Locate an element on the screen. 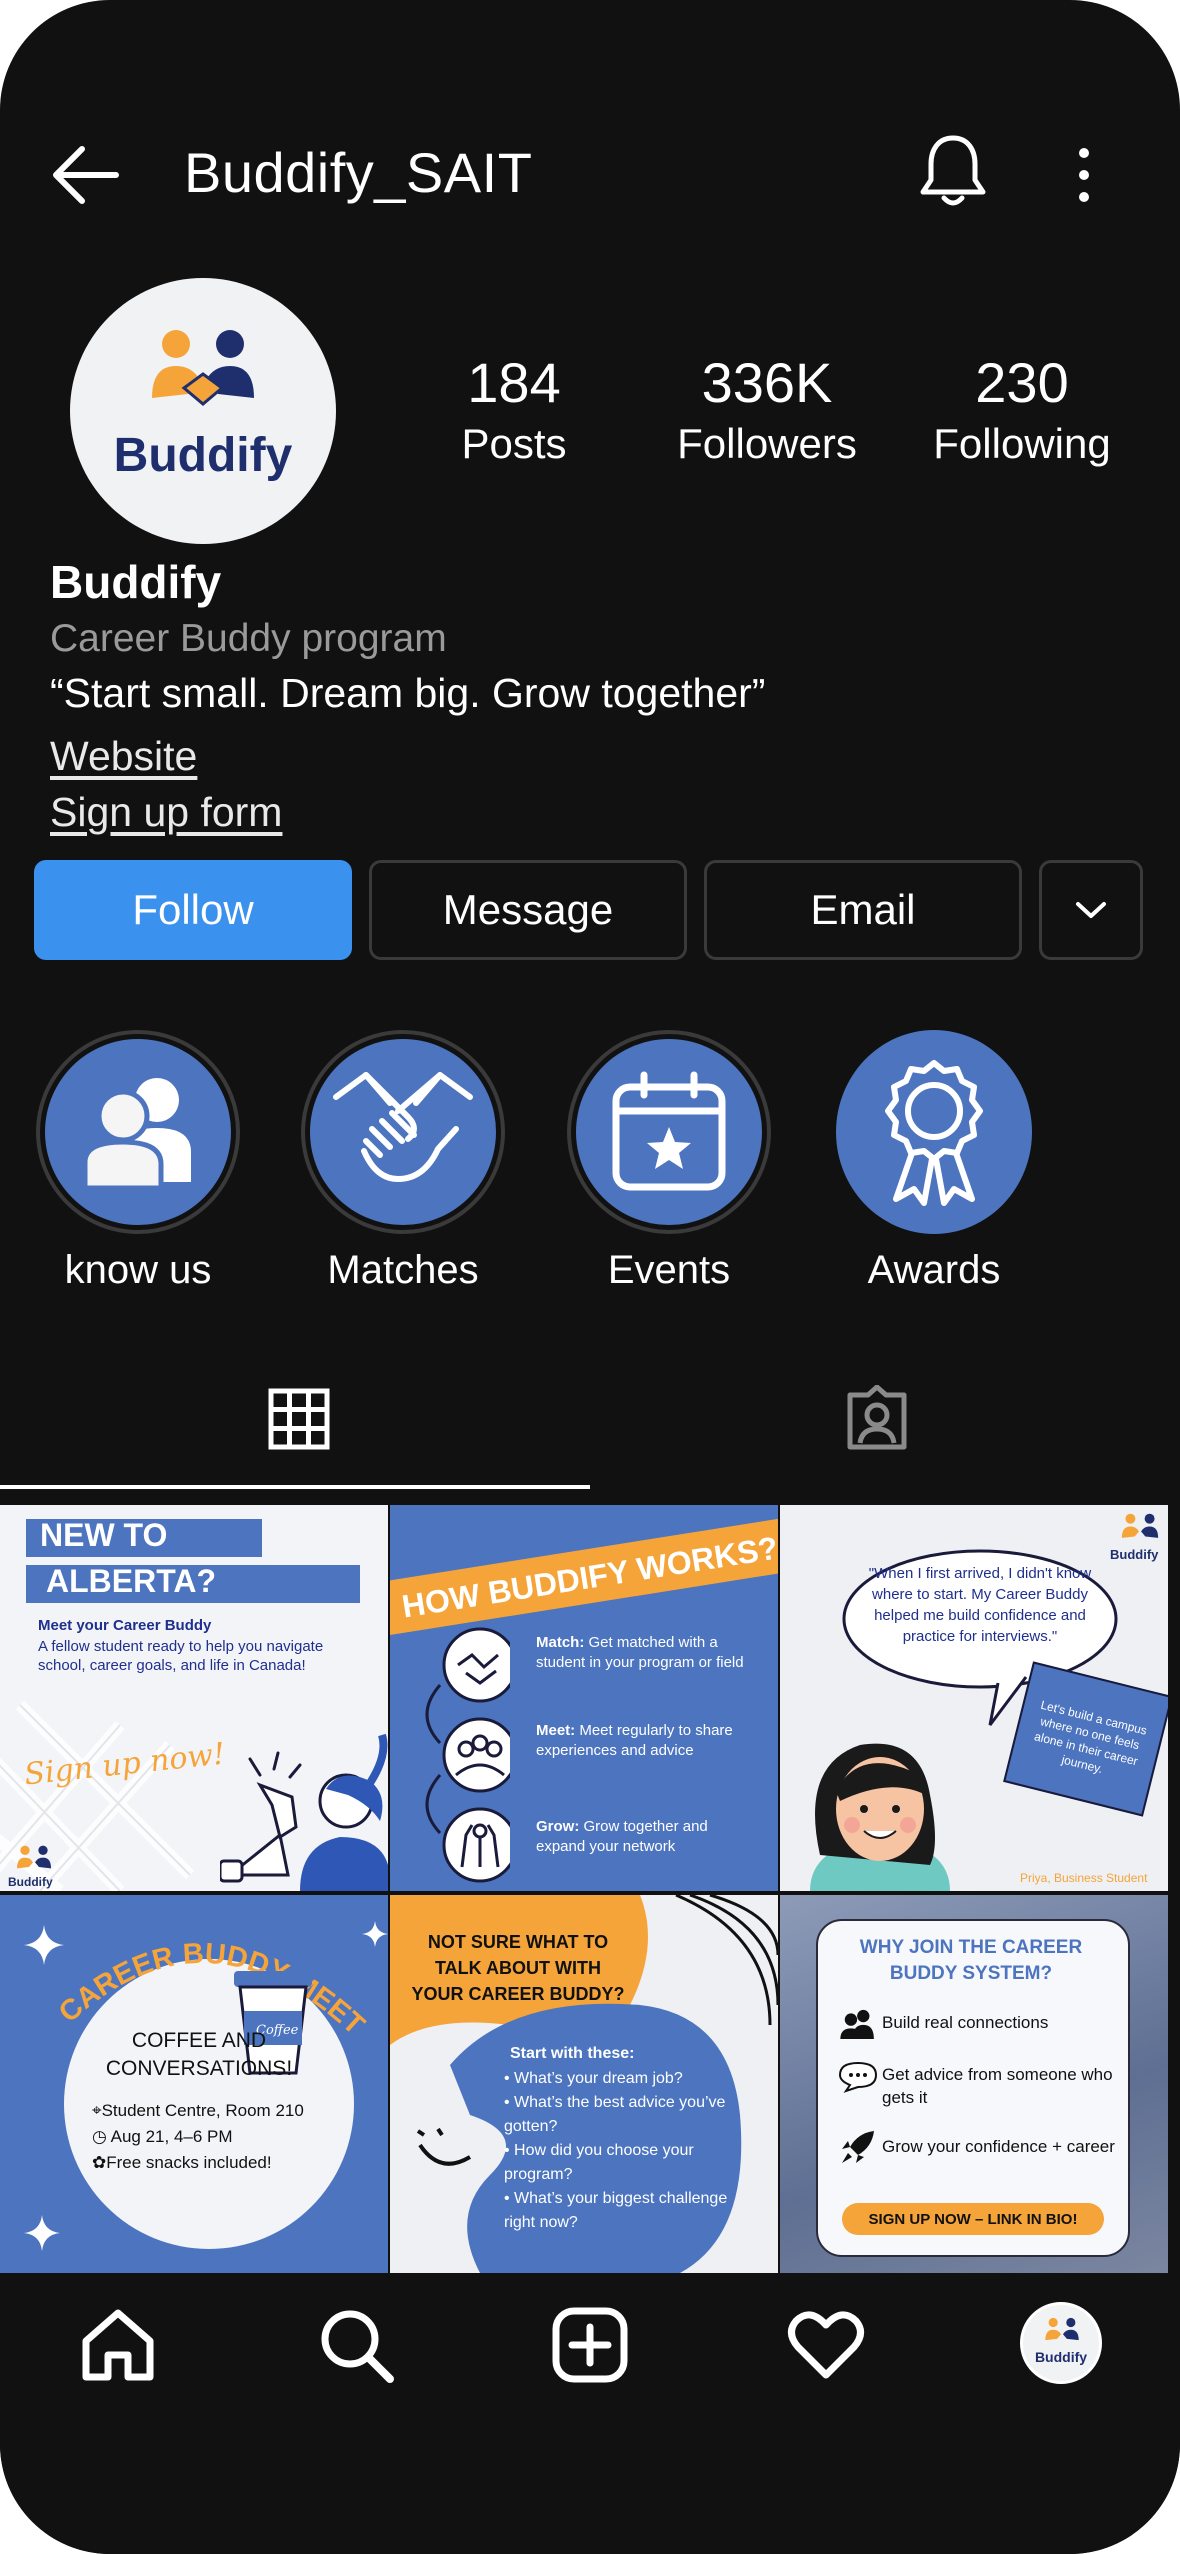  post-start-label: Start with these: is located at coordinates (572, 2053).